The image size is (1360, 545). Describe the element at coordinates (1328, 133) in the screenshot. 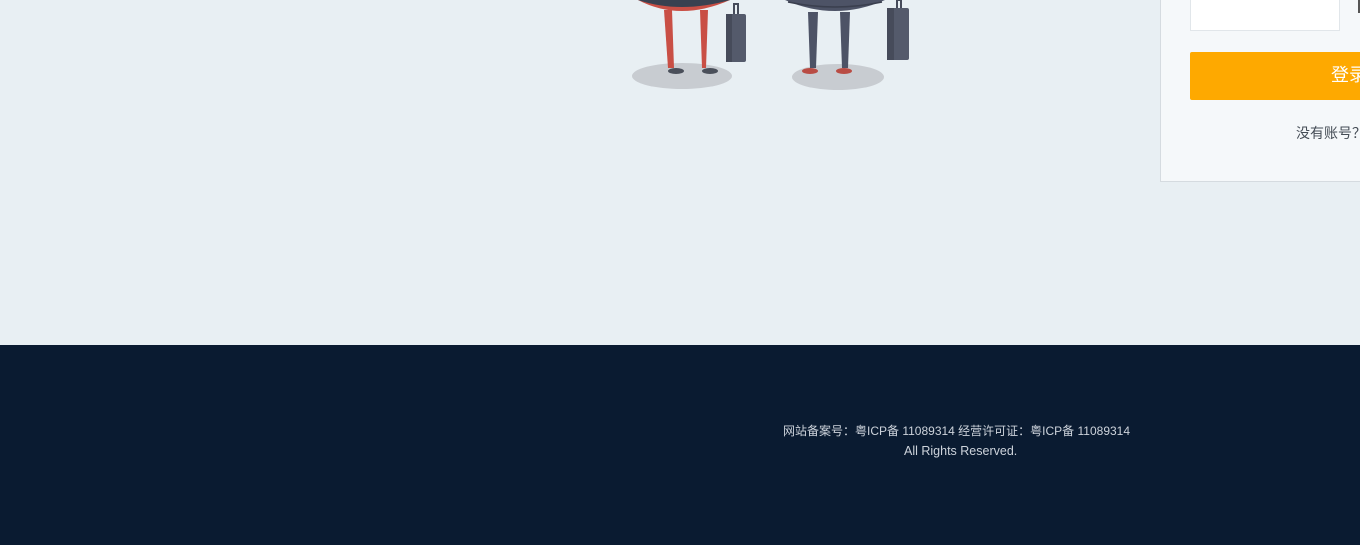

I see `register-link: 没有账号？` at that location.